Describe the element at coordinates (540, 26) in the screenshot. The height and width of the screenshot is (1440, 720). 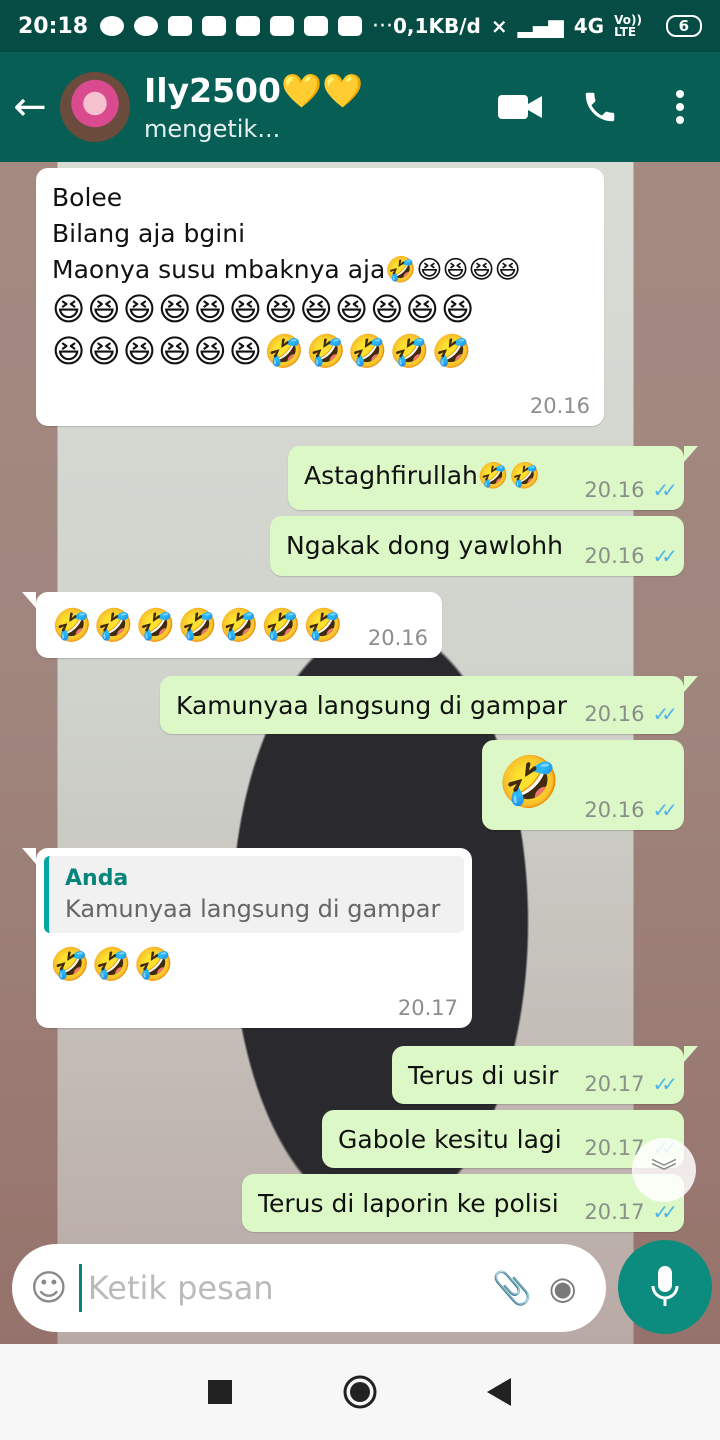
I see `signal-icon: ▂▄▆` at that location.